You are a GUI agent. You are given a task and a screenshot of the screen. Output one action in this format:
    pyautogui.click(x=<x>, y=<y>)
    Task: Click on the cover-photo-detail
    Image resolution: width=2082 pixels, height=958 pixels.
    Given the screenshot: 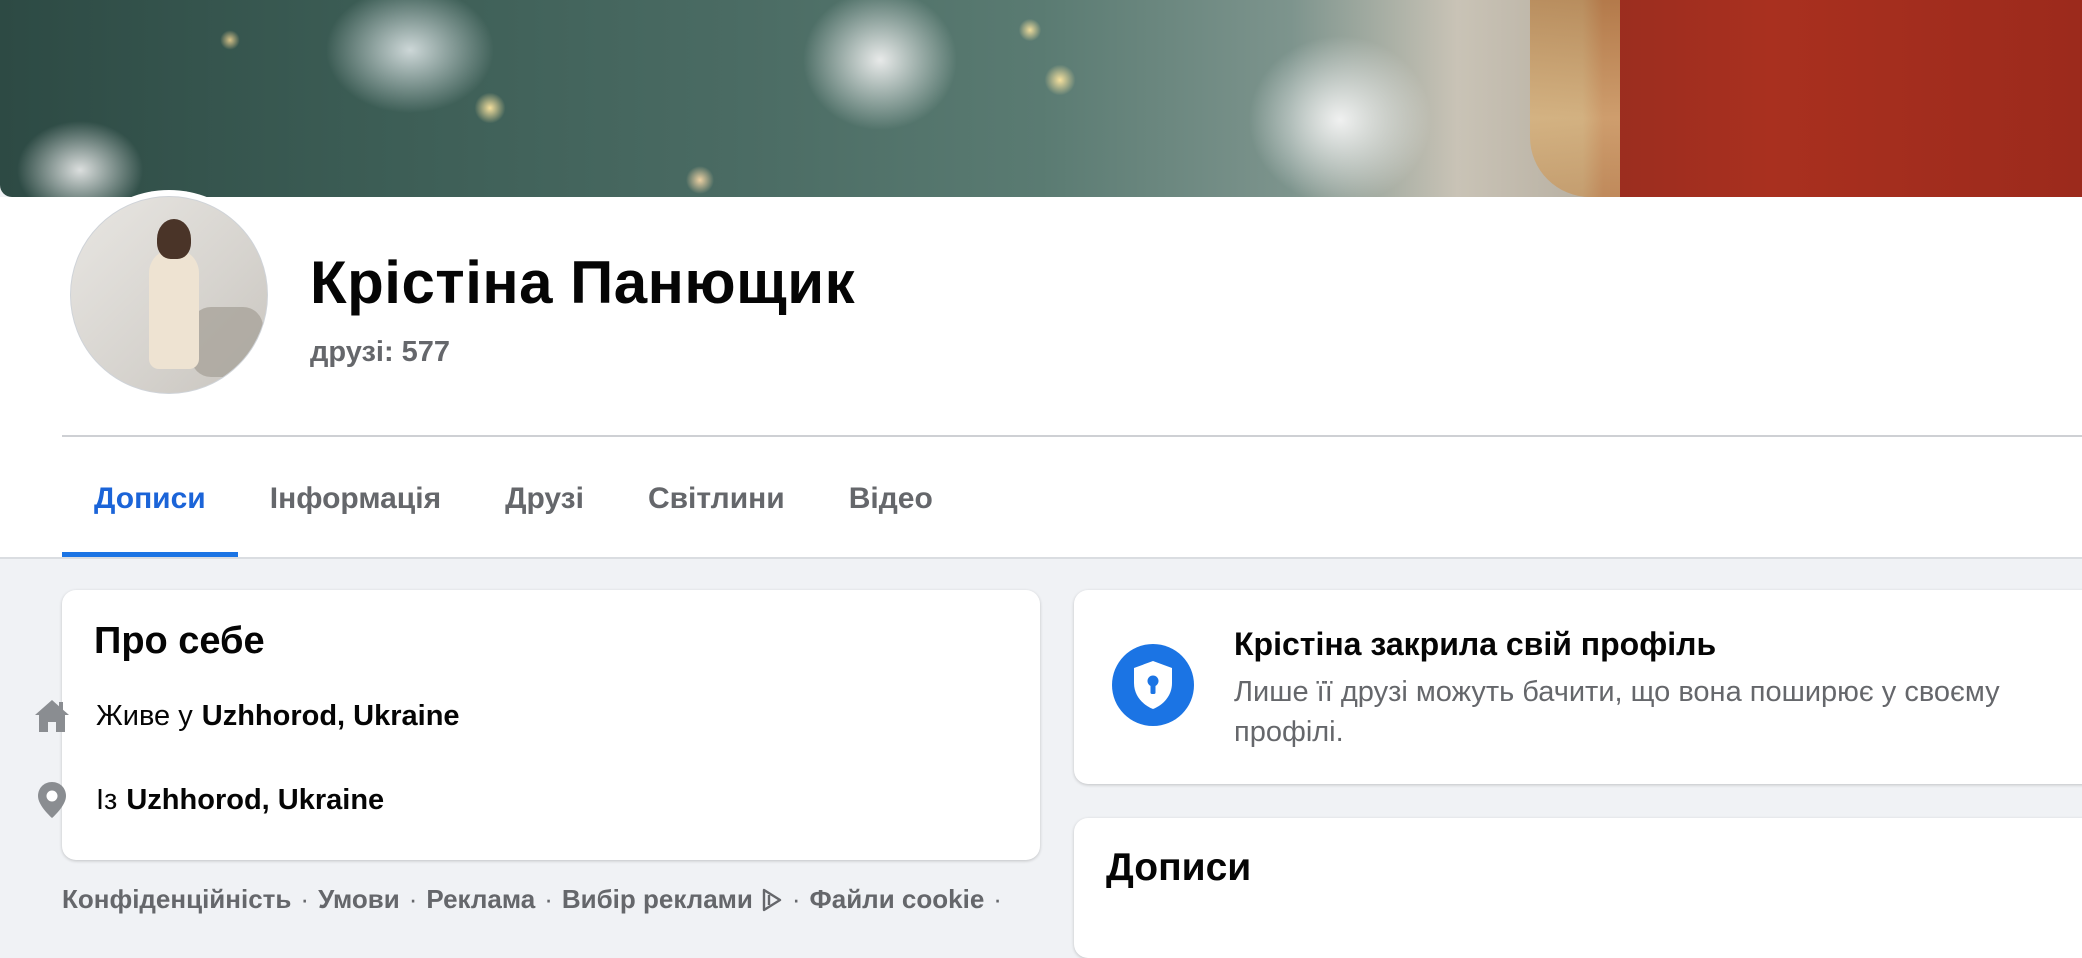 What is the action you would take?
    pyautogui.click(x=1575, y=98)
    